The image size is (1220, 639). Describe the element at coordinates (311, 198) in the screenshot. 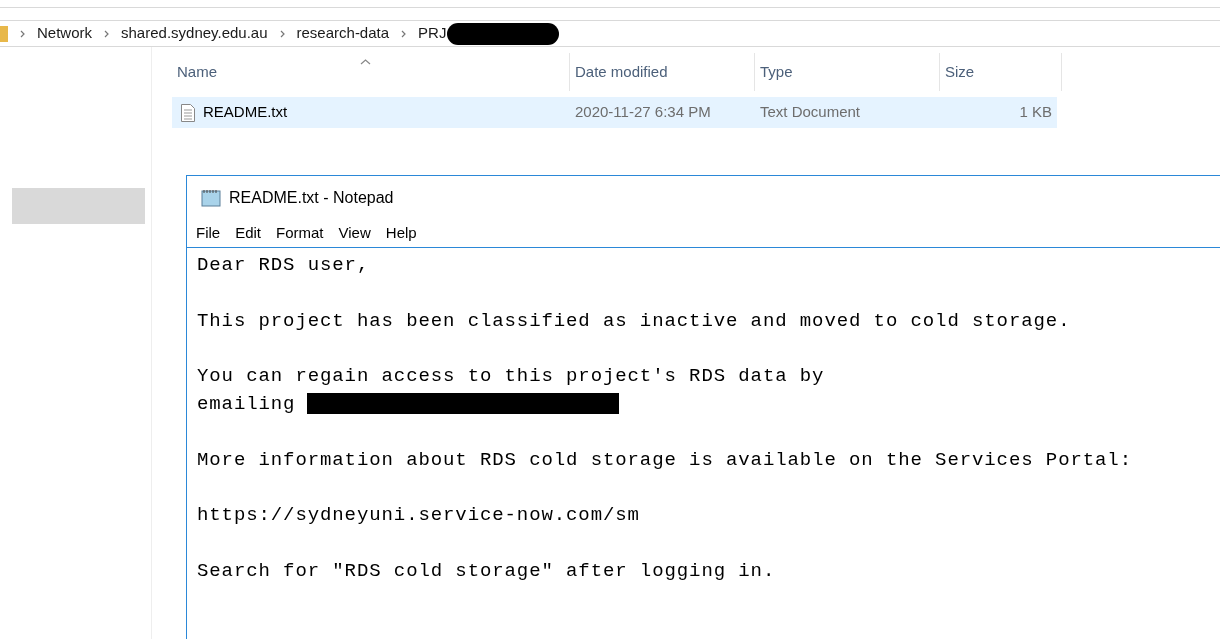

I see `window-title: README.txt - Notepad` at that location.